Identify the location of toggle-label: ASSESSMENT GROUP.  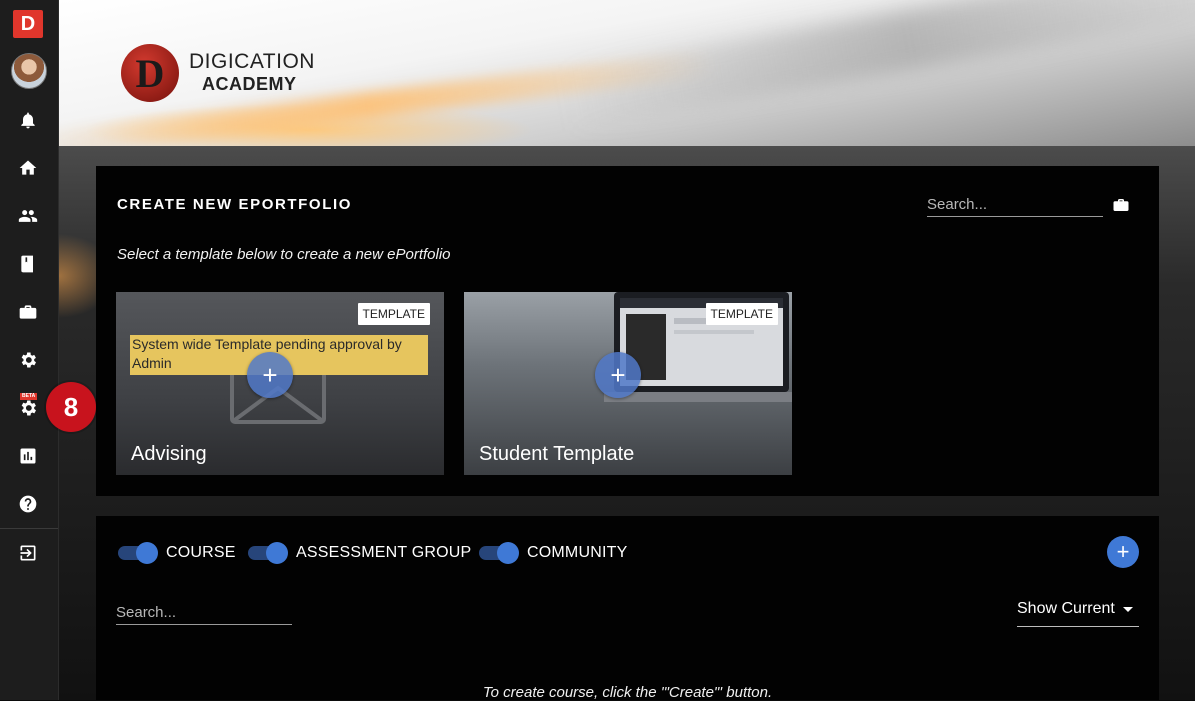
(384, 552).